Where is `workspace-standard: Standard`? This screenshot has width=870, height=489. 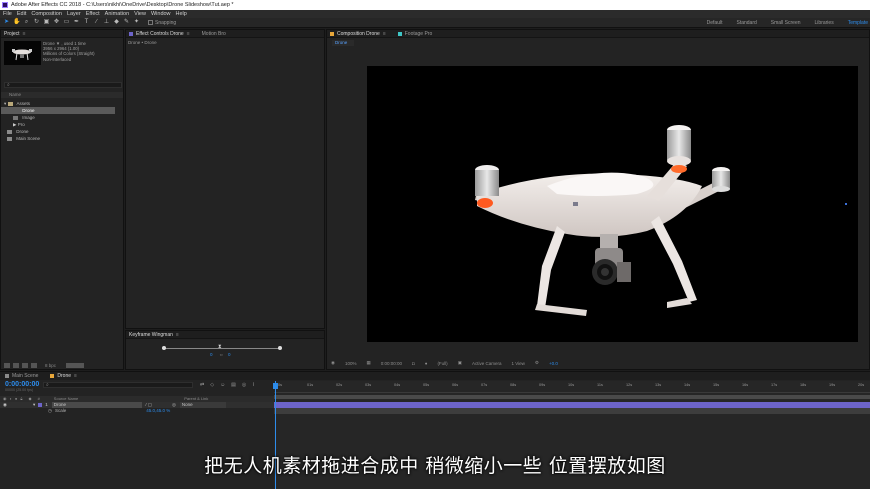
workspace-standard: Standard is located at coordinates (746, 23).